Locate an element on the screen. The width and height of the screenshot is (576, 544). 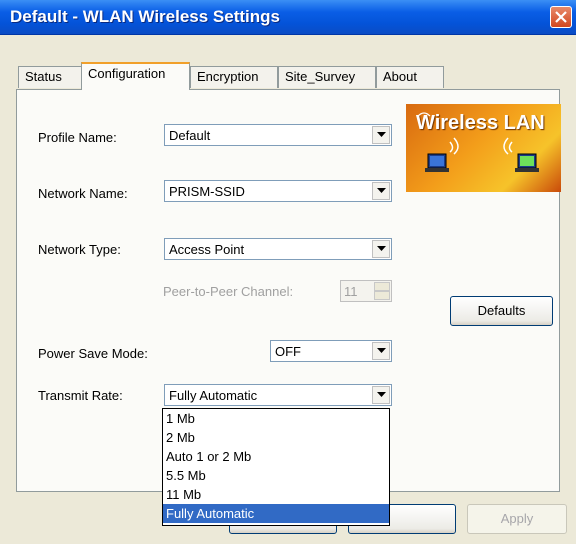
defaults-button: Defaults is located at coordinates (501, 311).